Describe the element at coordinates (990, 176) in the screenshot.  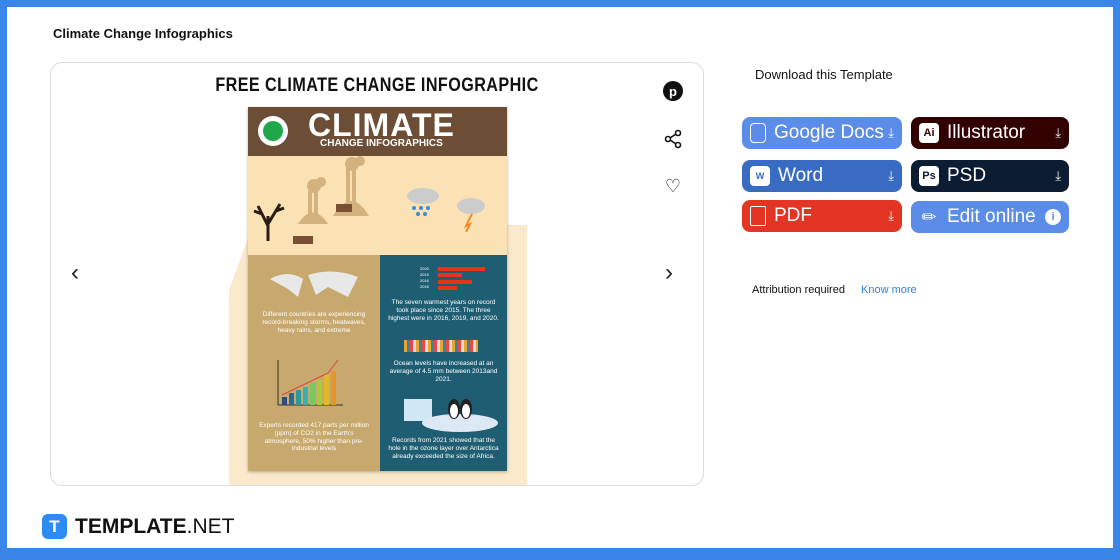
I see `psd-button: Ps PSD ⤓` at that location.